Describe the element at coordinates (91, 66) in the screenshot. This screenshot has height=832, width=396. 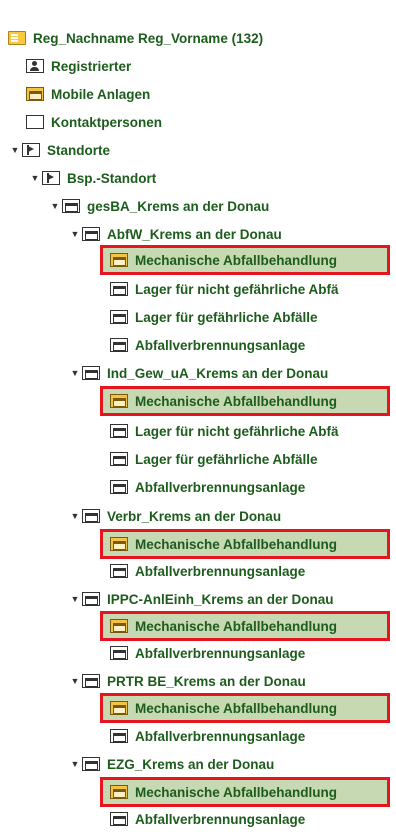
I see `tree-item-label: Registrierter` at that location.